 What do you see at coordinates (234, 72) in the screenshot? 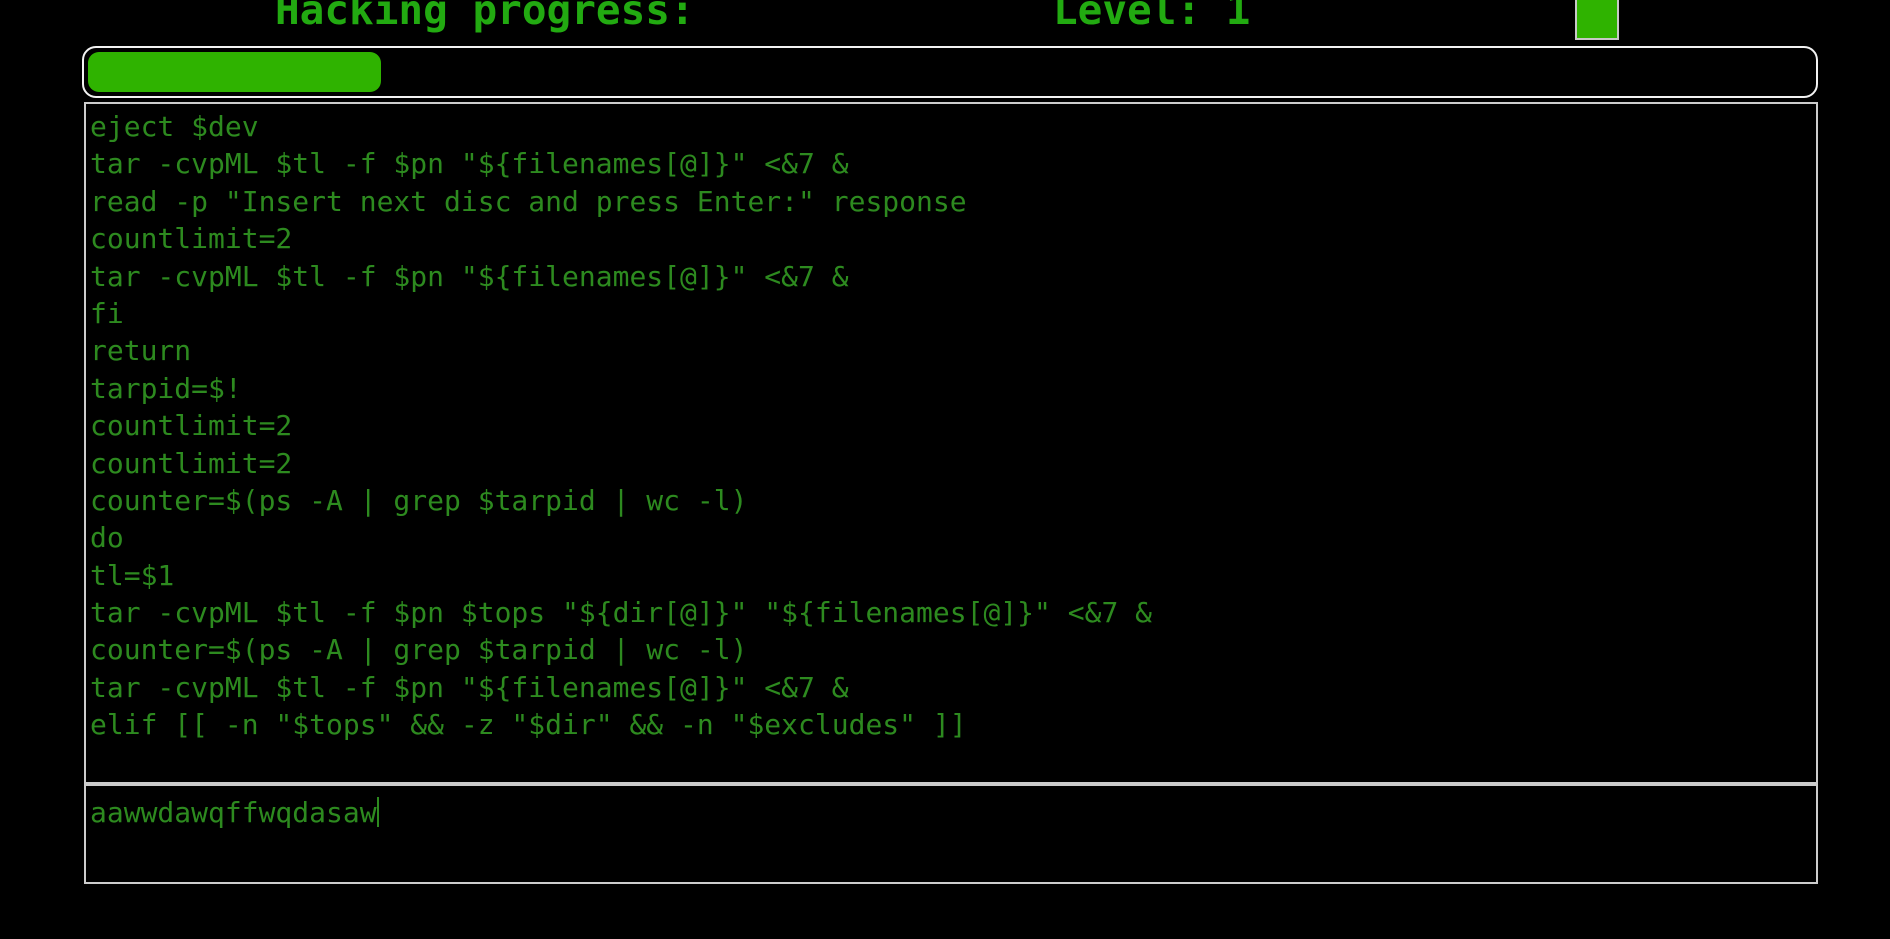
I see `hacking-progress-bar-fill` at bounding box center [234, 72].